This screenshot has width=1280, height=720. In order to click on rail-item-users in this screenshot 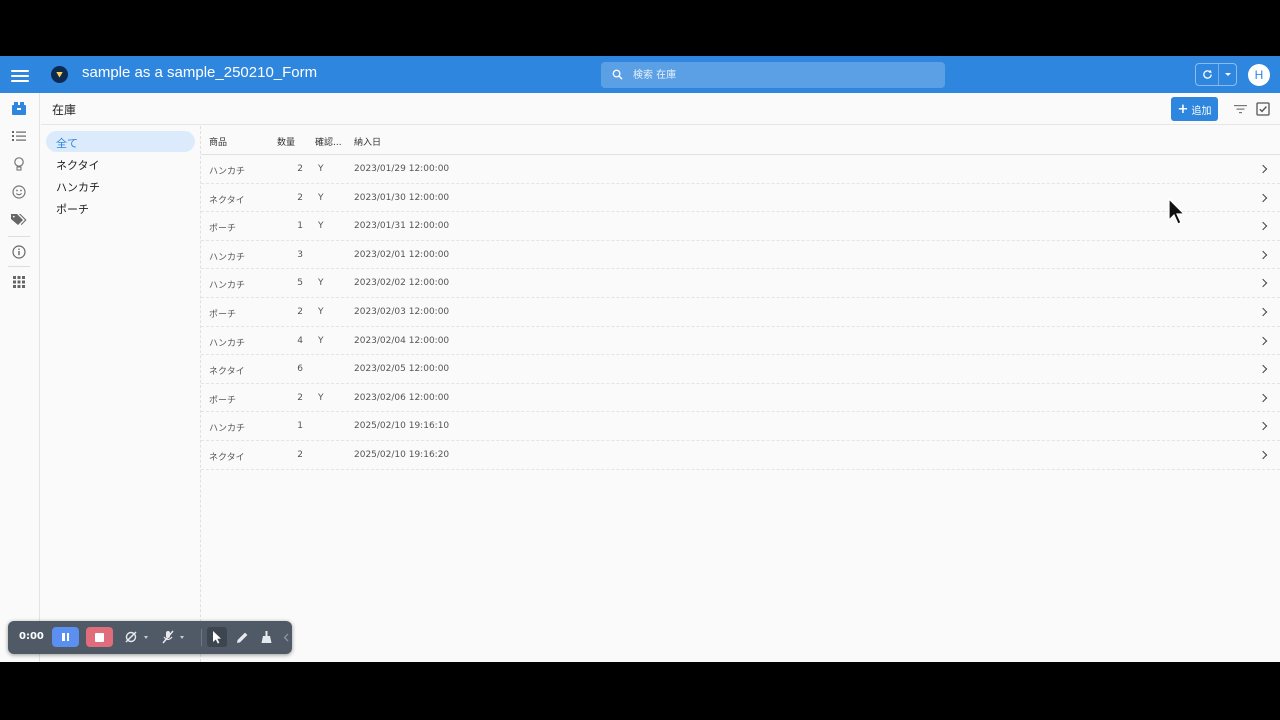, I will do `click(19, 192)`.